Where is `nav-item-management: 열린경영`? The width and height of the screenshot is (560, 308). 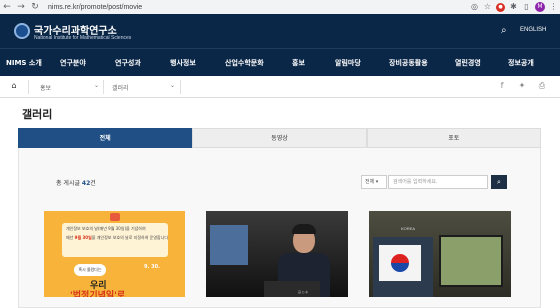 nav-item-management: 열린경영 is located at coordinates (468, 63).